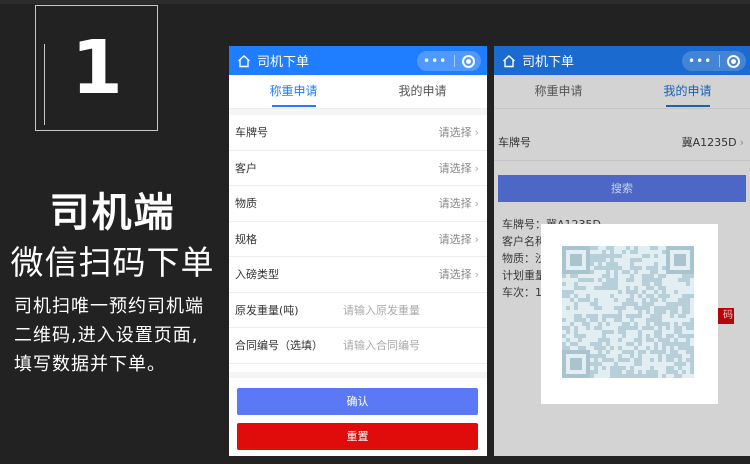 This screenshot has height=464, width=750. What do you see at coordinates (246, 239) in the screenshot?
I see `row-label: 规格` at bounding box center [246, 239].